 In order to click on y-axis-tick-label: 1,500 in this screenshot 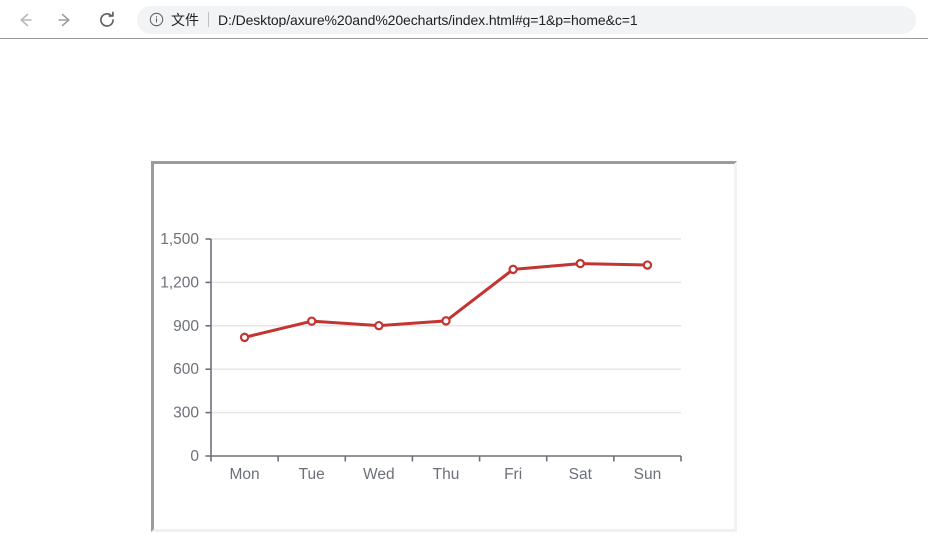, I will do `click(179, 239)`.